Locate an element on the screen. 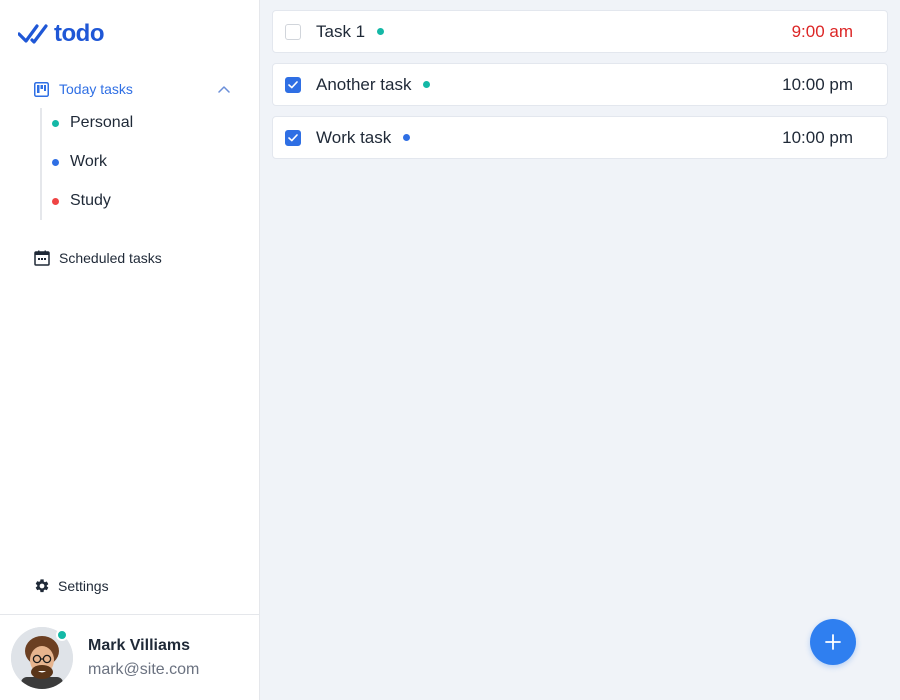  user-profile: Mark Villiams mark@site.com is located at coordinates (130, 657).